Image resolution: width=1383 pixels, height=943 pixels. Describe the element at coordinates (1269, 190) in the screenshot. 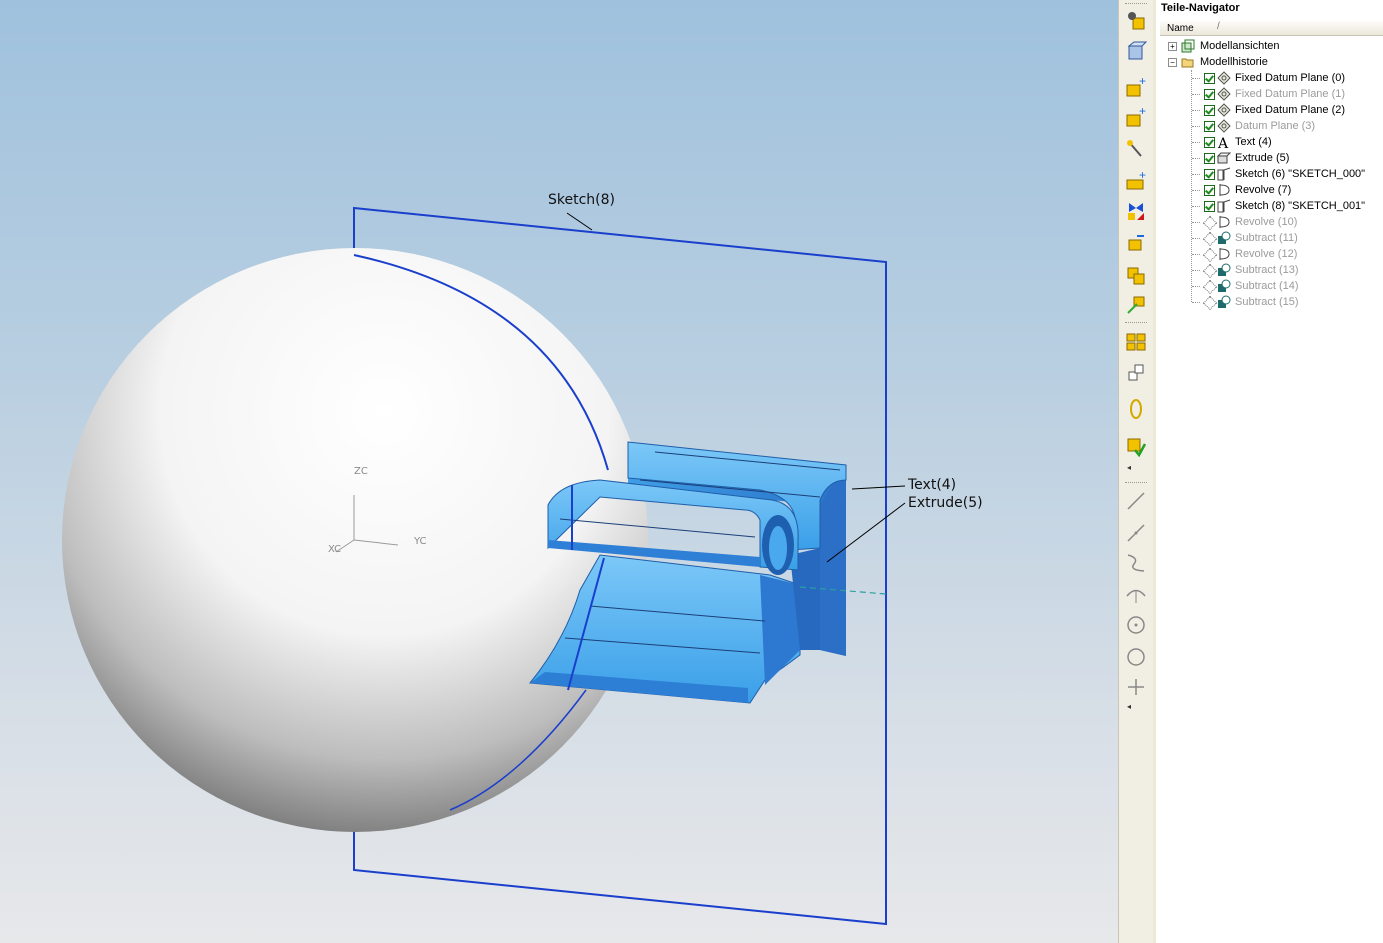

I see `feature-row: Revolve (7)` at that location.